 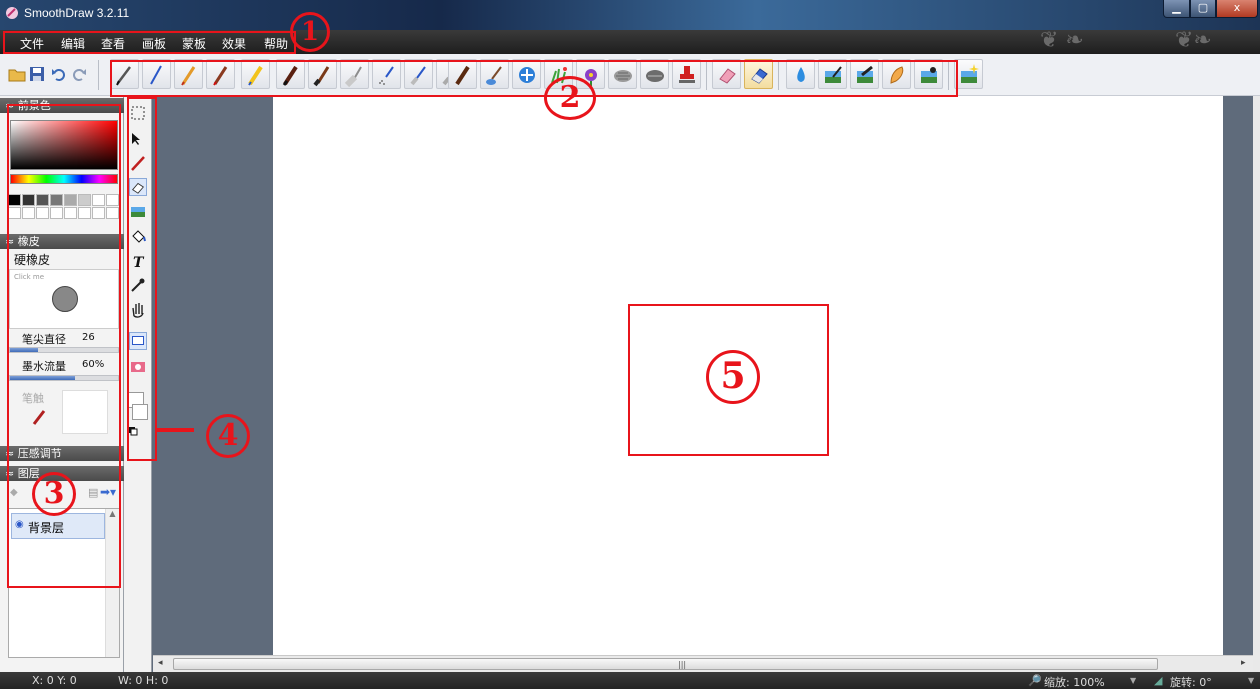 What do you see at coordinates (54, 680) in the screenshot?
I see `cursor-position: X: 0 Y: 0` at bounding box center [54, 680].